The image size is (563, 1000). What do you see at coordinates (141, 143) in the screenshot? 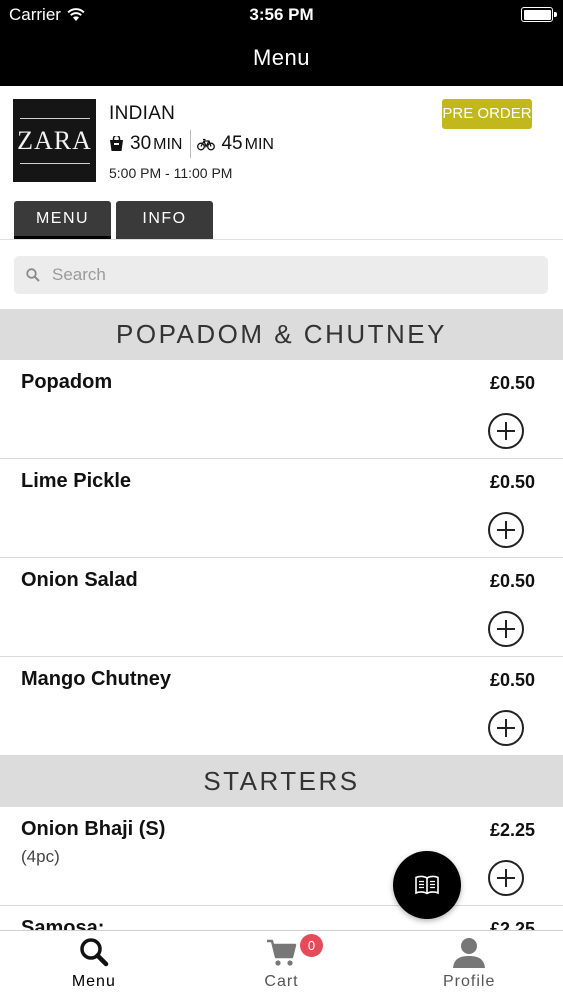
I see `collection-minutes: 30` at bounding box center [141, 143].